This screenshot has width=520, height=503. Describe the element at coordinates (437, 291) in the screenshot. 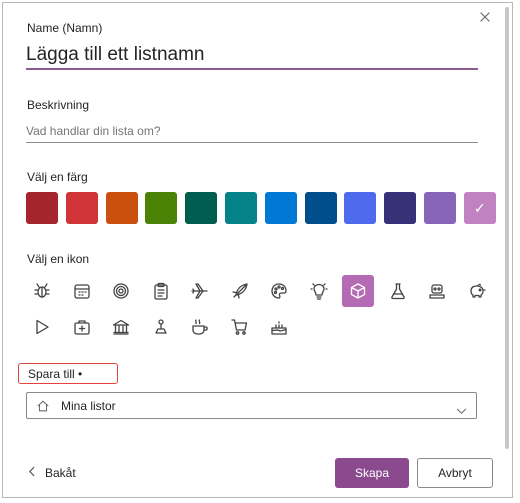

I see `robot-icon` at that location.